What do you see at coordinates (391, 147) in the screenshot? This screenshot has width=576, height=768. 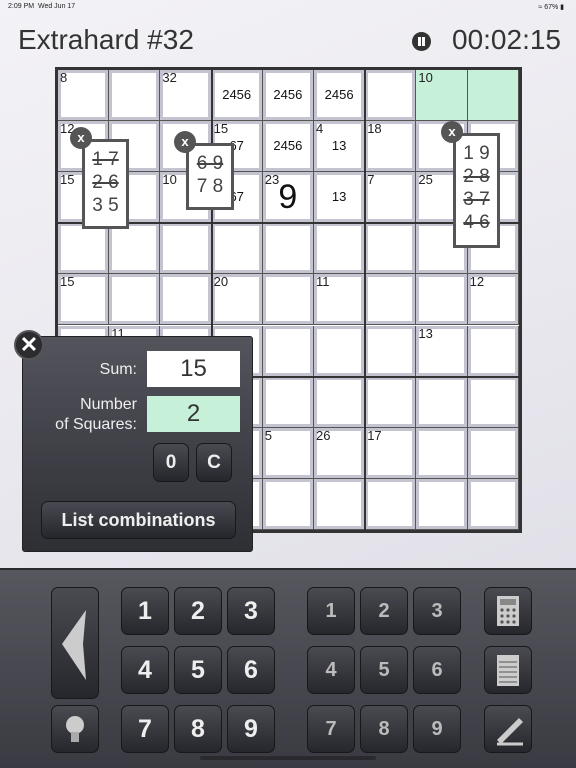 I see `grid-cell: 18` at bounding box center [391, 147].